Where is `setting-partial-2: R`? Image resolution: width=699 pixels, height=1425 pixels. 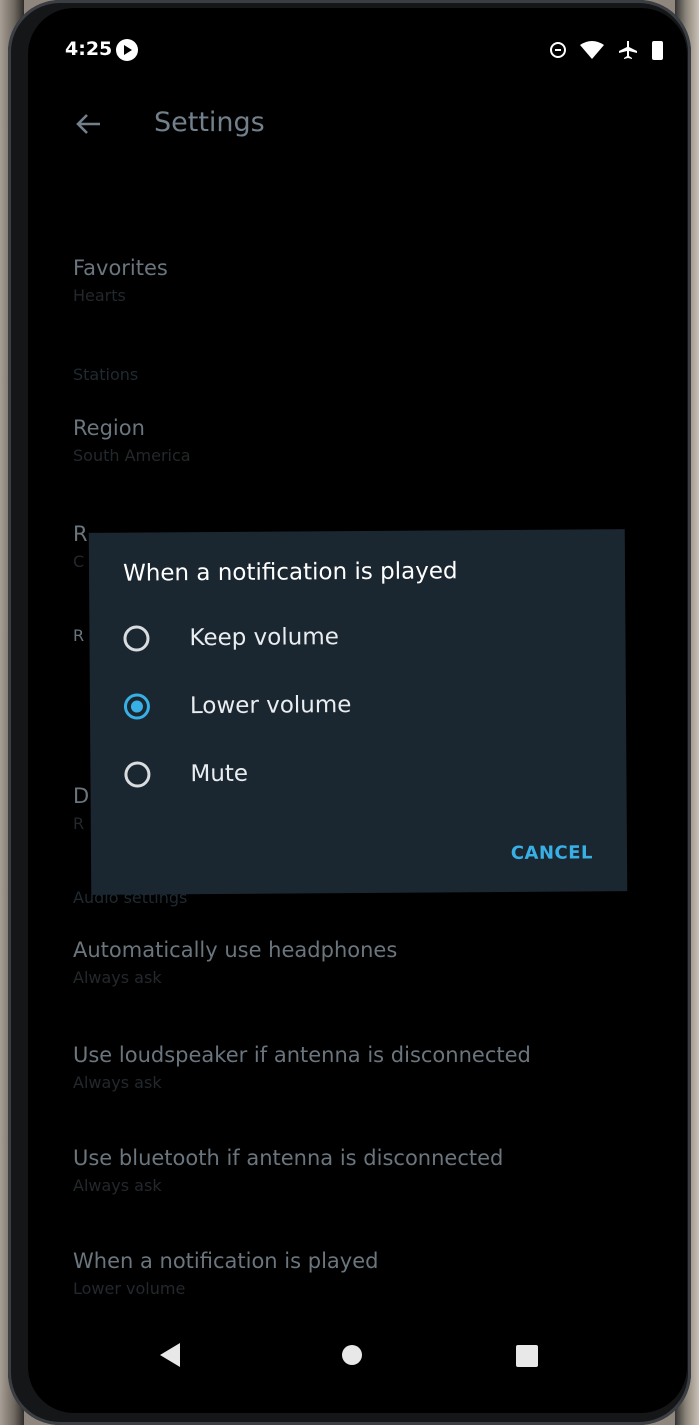
setting-partial-2: R is located at coordinates (78, 635).